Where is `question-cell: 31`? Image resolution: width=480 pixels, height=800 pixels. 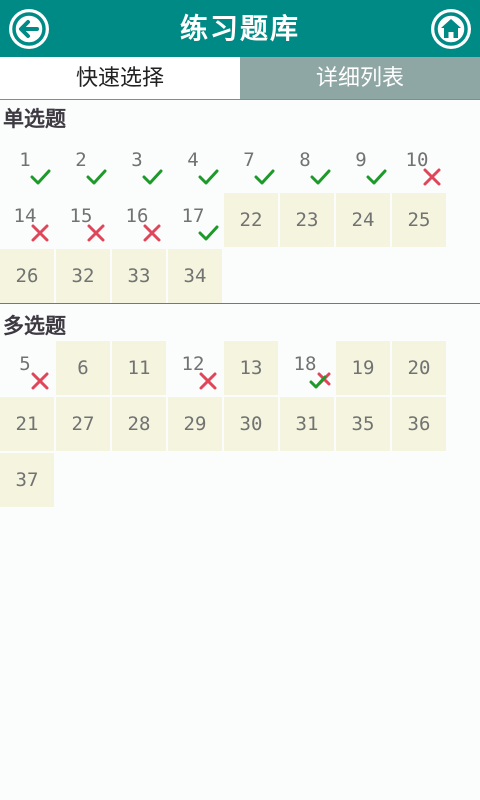 question-cell: 31 is located at coordinates (307, 424).